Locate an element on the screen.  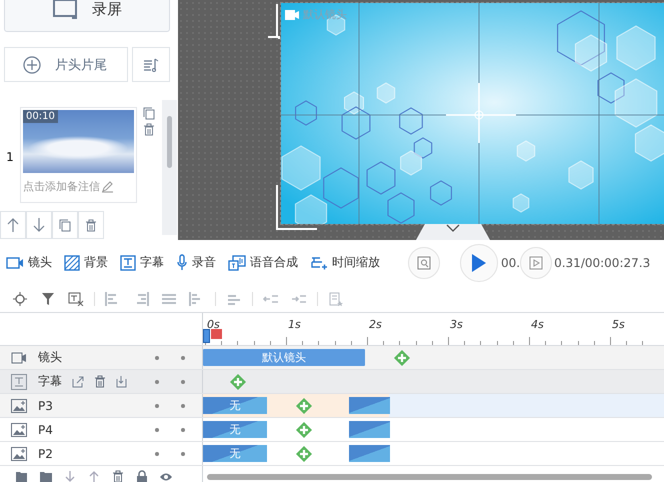
chevron-down-icon is located at coordinates (453, 228).